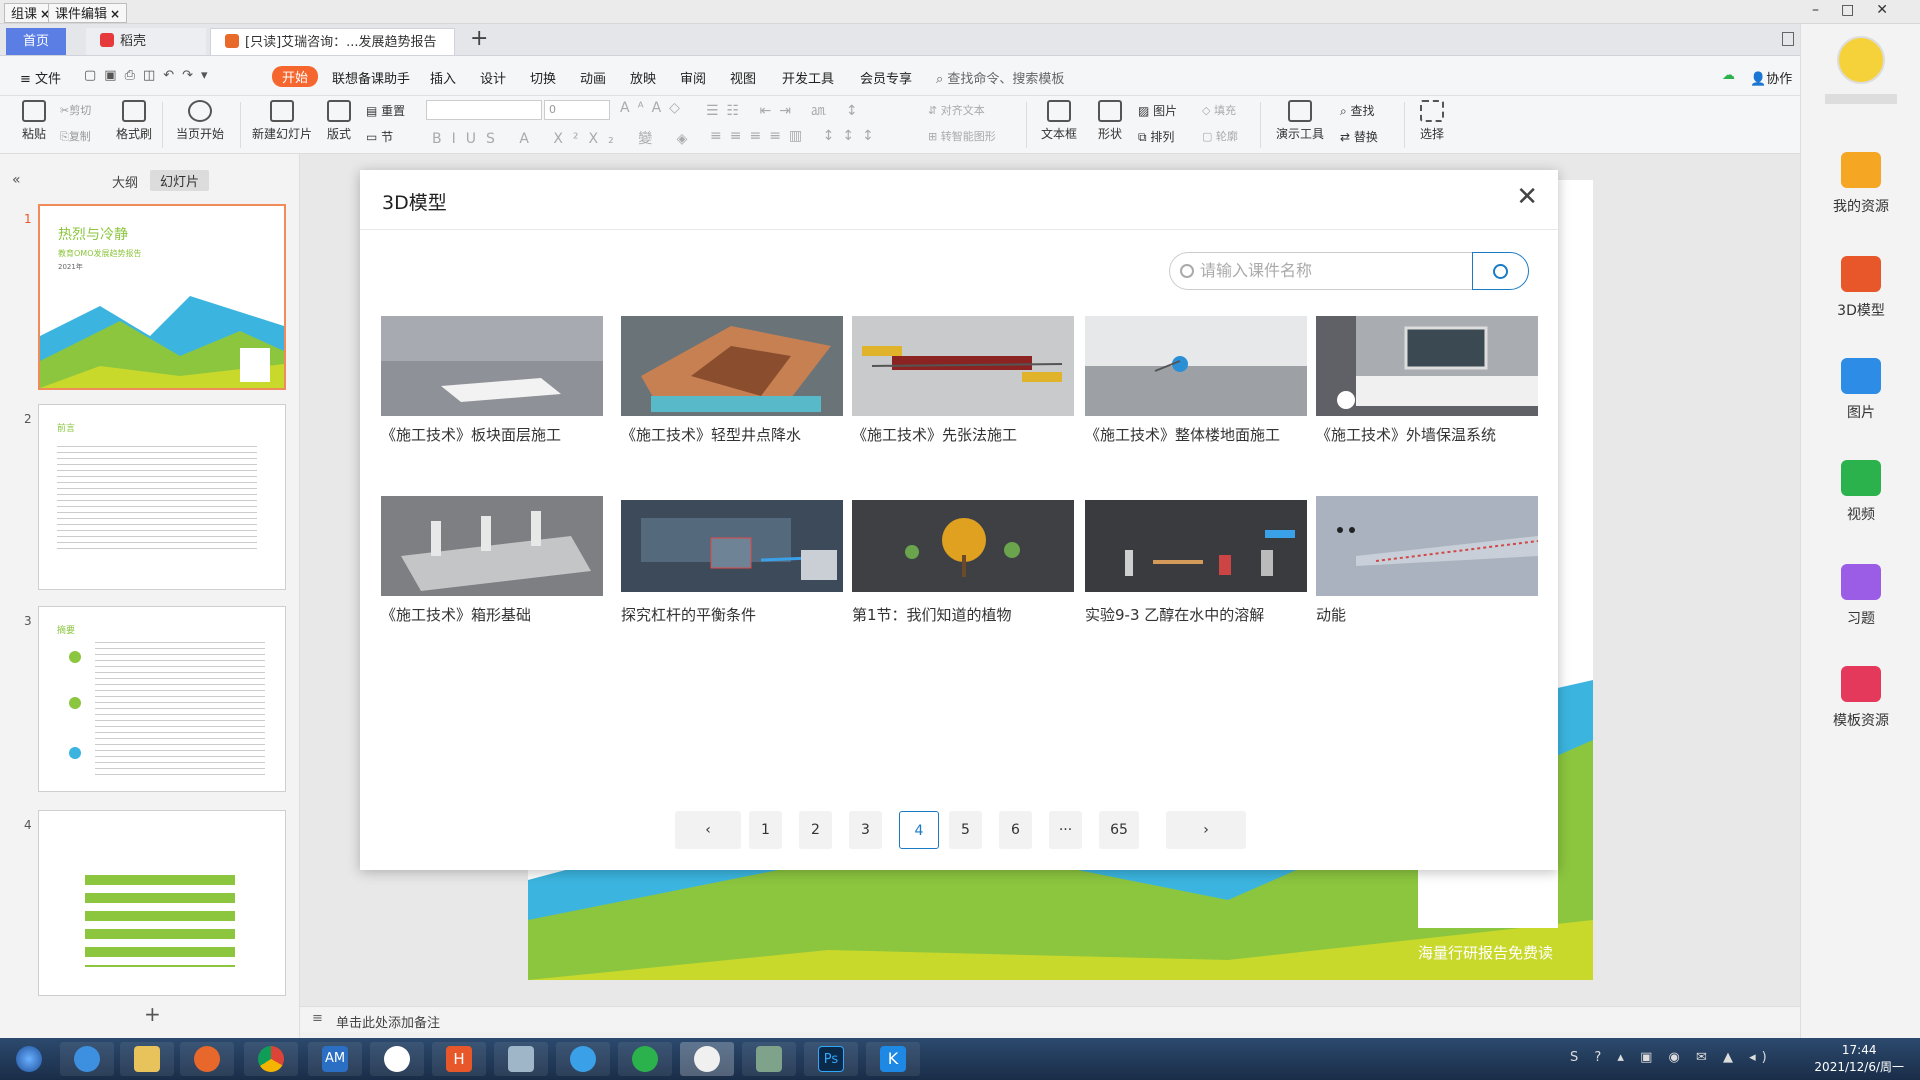  What do you see at coordinates (786, 110) in the screenshot?
I see `list-icons: ☰☷ ⇤⇥ ㏂ ↕` at bounding box center [786, 110].